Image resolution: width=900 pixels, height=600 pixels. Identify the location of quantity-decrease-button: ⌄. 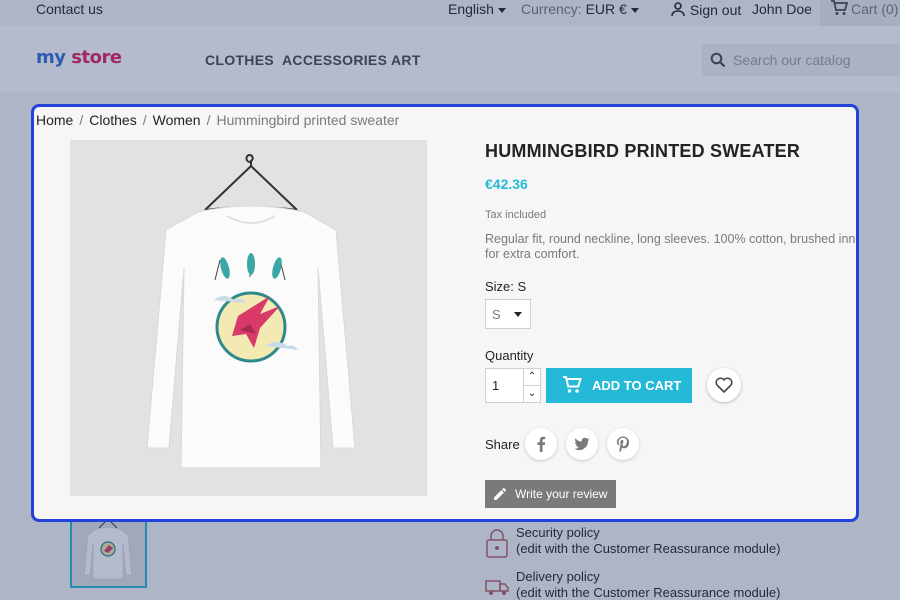
(532, 394).